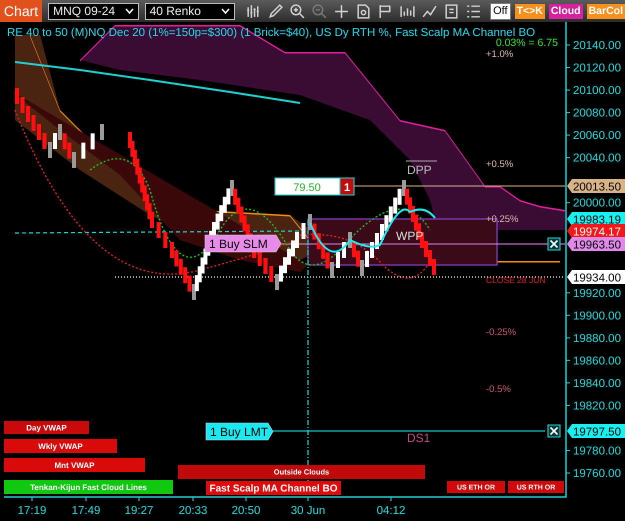 The image size is (625, 521). What do you see at coordinates (473, 11) in the screenshot?
I see `list-icon` at bounding box center [473, 11].